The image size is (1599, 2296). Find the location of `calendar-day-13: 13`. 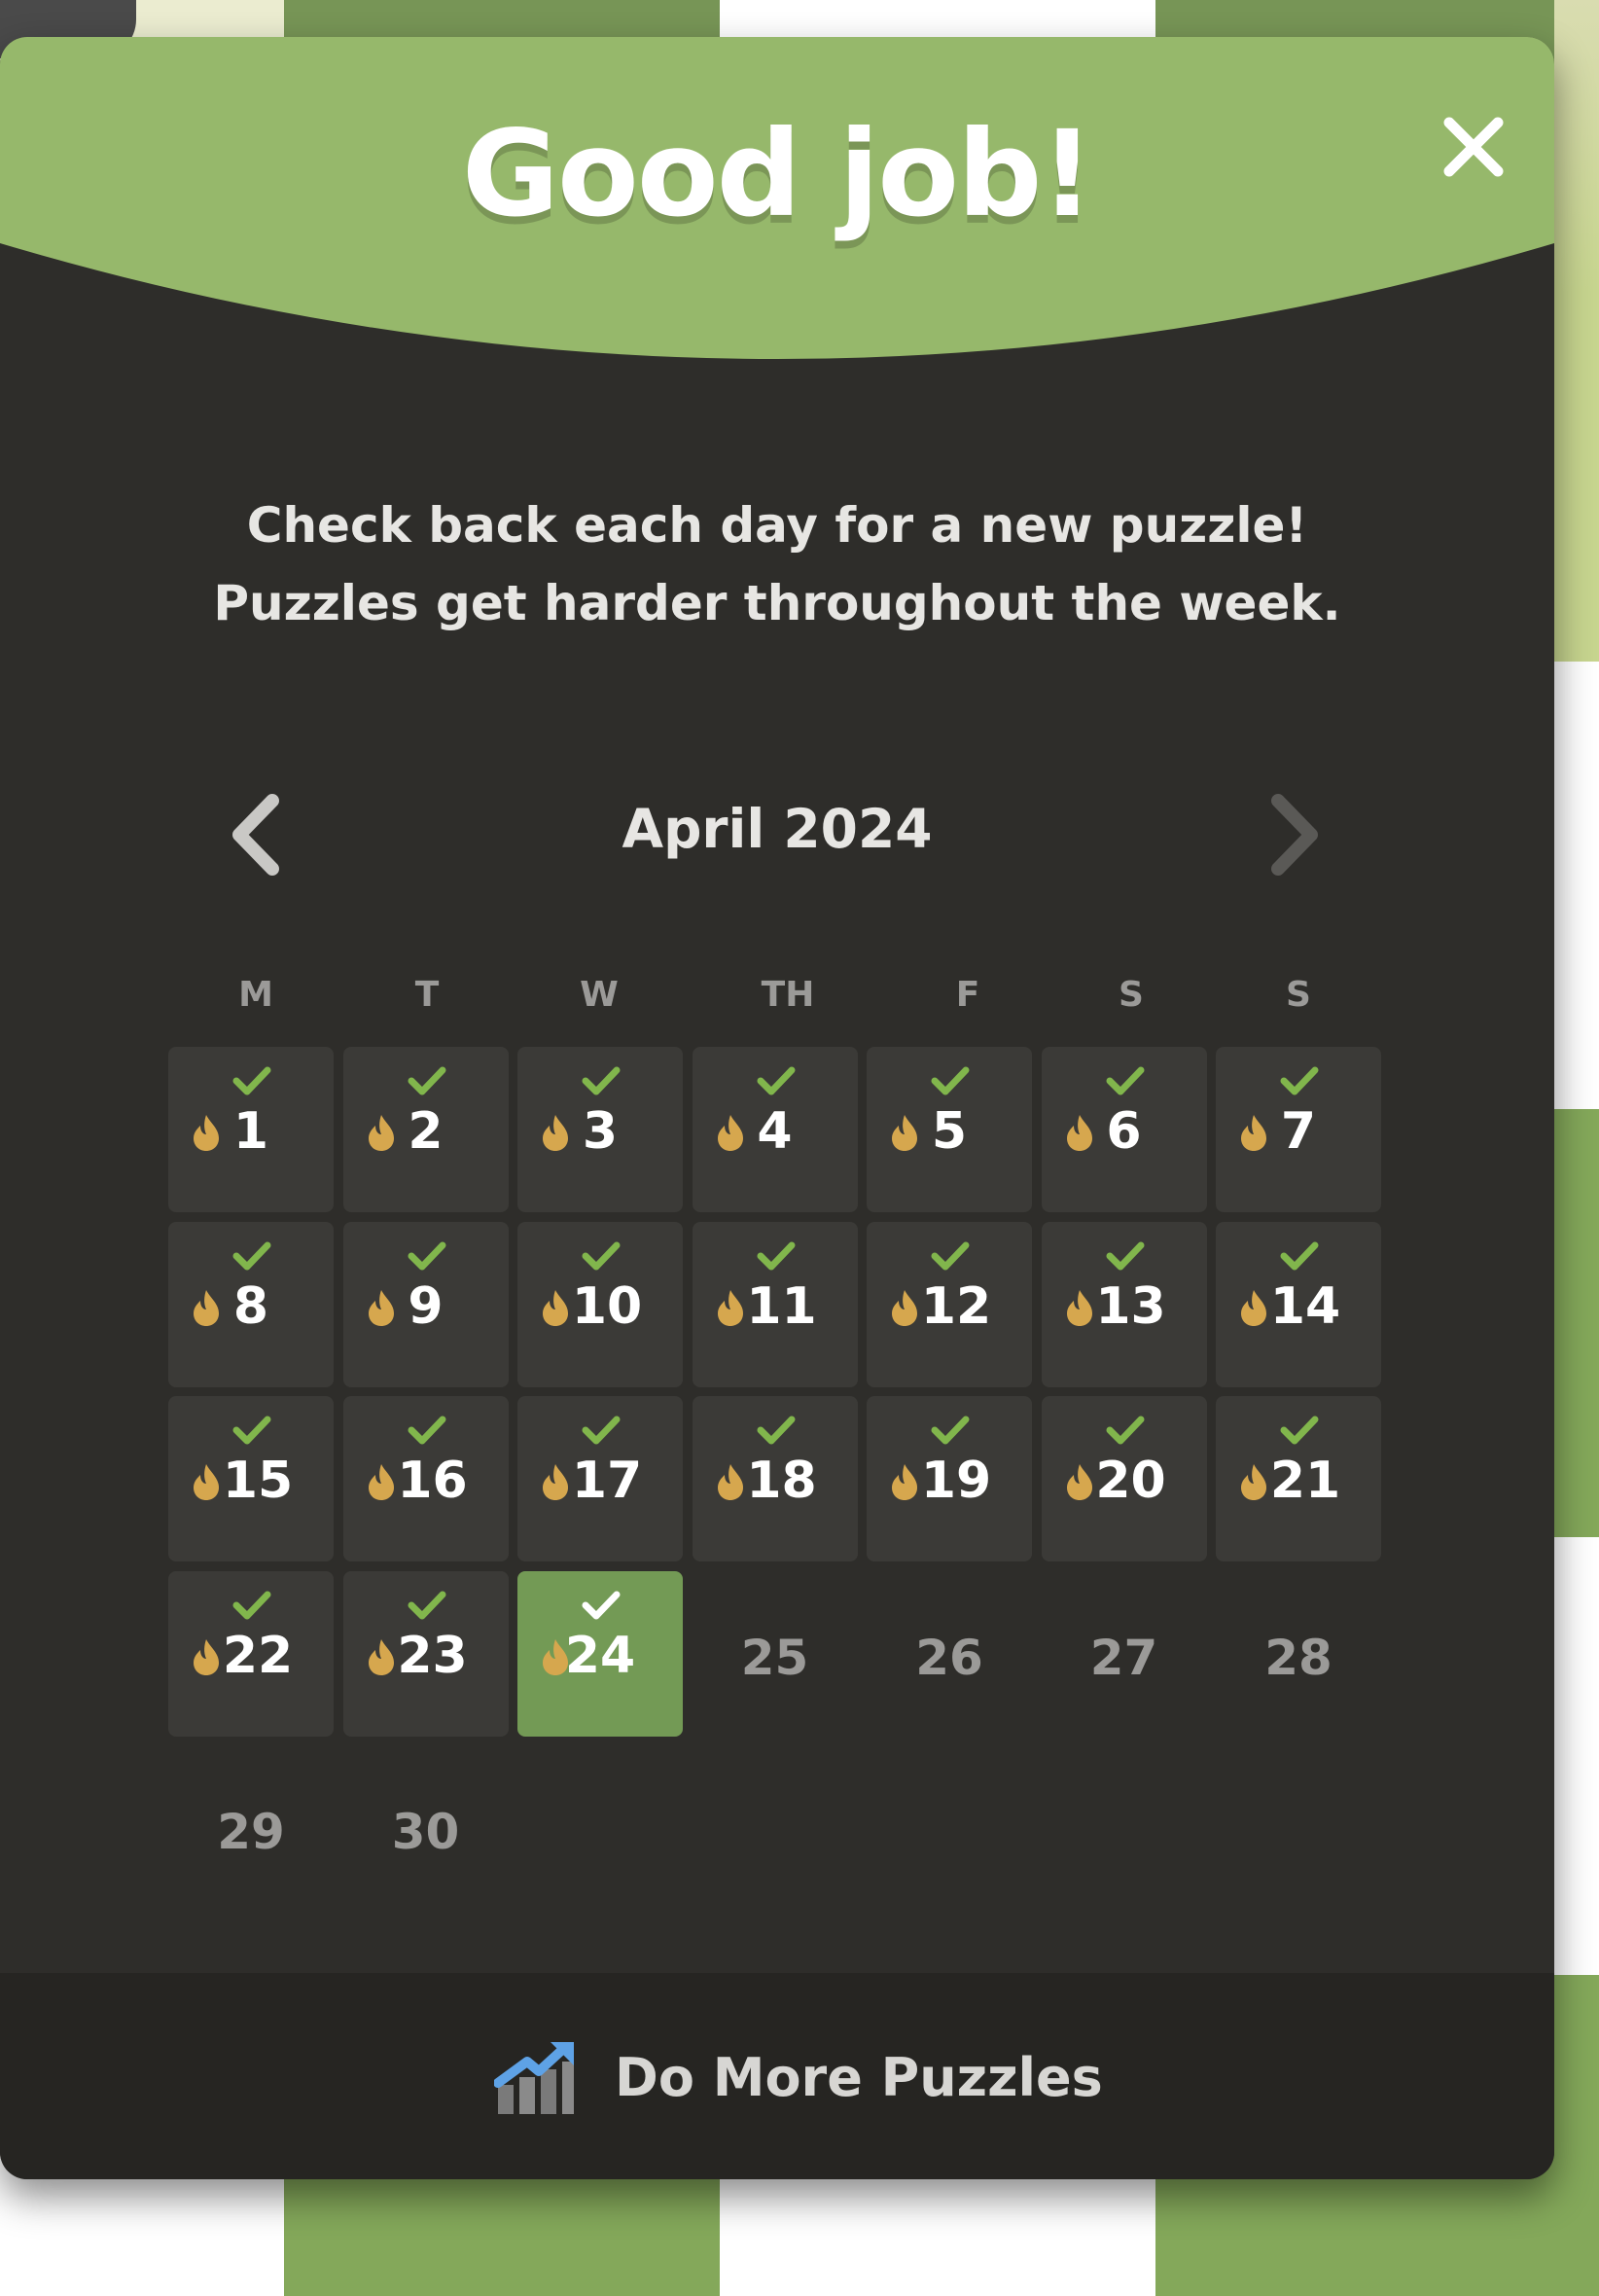

calendar-day-13: 13 is located at coordinates (1124, 1304).